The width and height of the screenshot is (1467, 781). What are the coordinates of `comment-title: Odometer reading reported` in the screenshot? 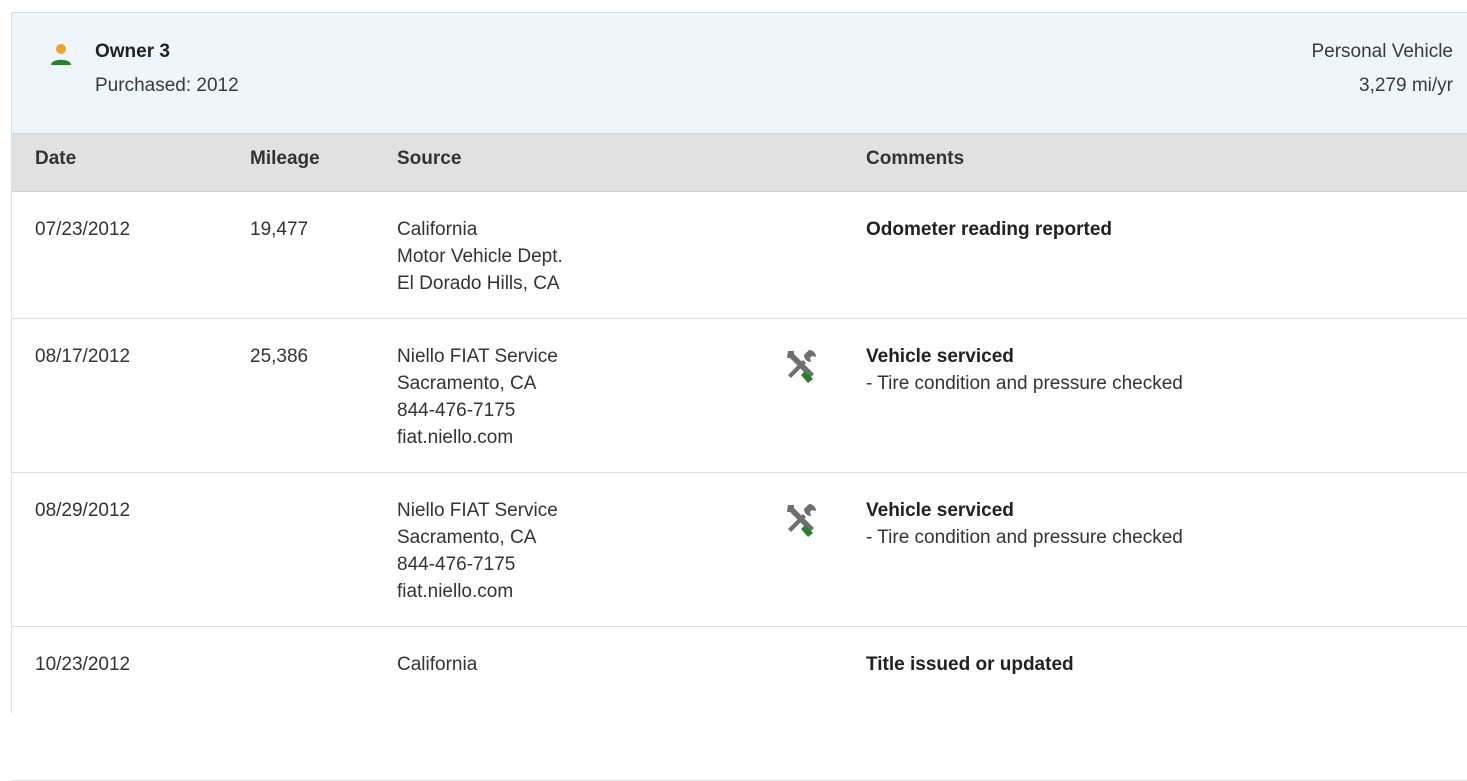 It's located at (989, 229).